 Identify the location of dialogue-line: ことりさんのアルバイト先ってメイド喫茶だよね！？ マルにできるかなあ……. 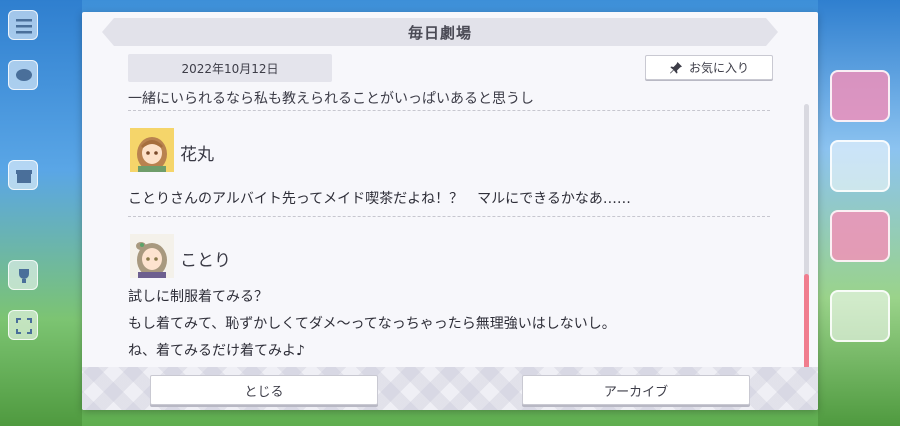
(379, 199).